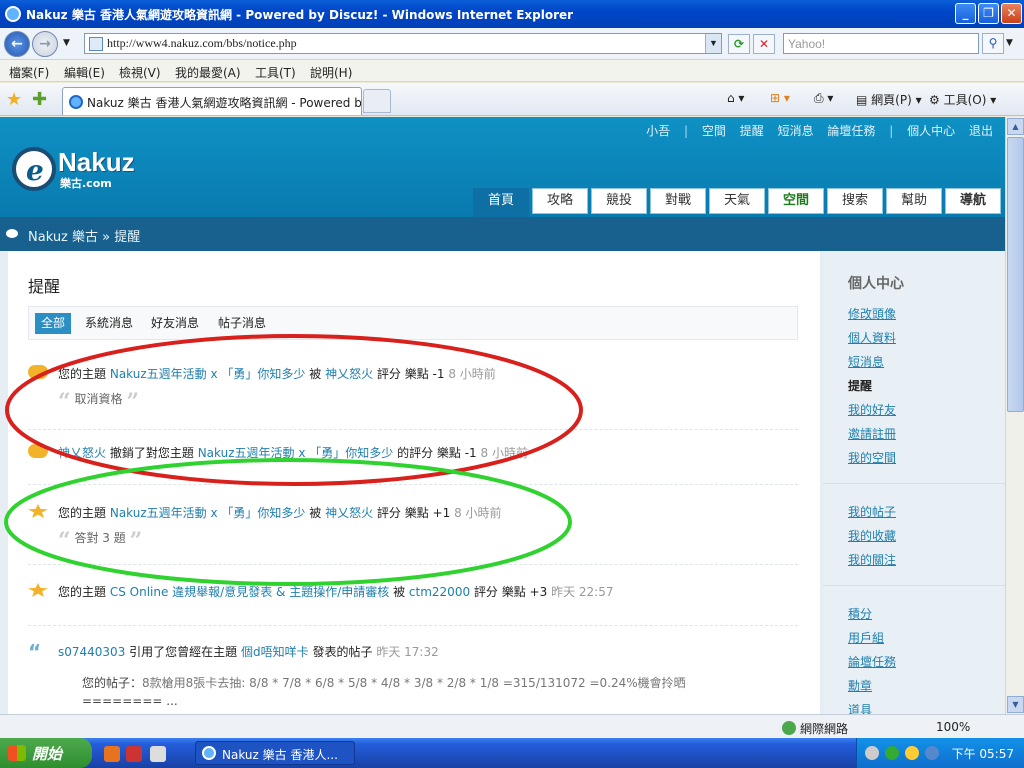  What do you see at coordinates (504, 453) in the screenshot?
I see `timestamp: 8 小時前` at bounding box center [504, 453].